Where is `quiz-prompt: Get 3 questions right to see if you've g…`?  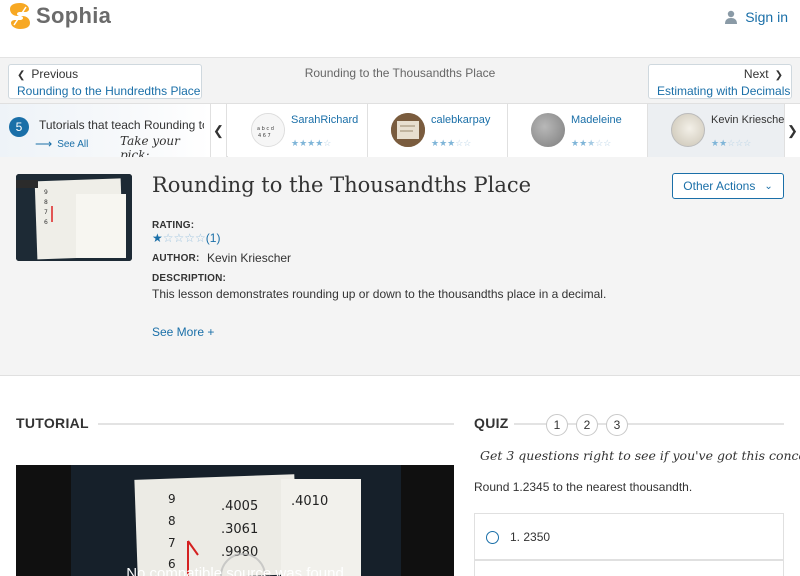 quiz-prompt: Get 3 questions right to see if you've g… is located at coordinates (640, 455).